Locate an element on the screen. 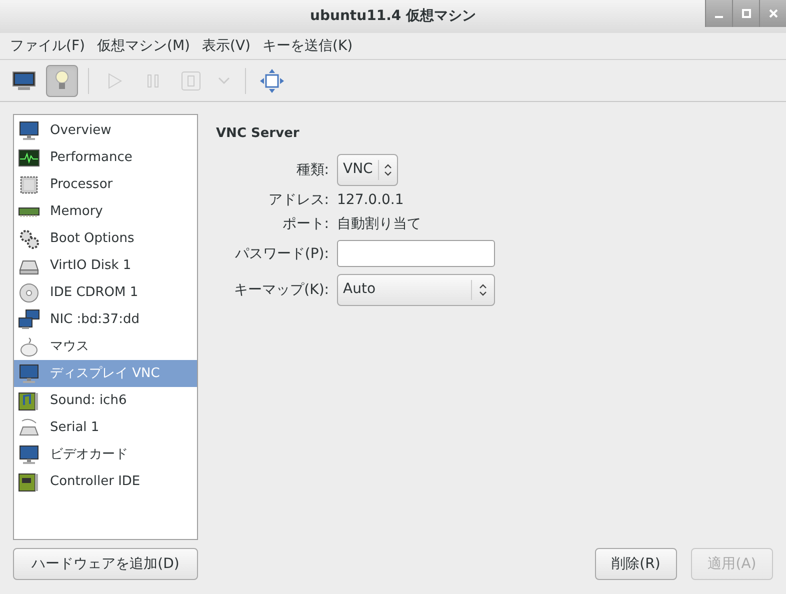  chip-icon is located at coordinates (29, 185).